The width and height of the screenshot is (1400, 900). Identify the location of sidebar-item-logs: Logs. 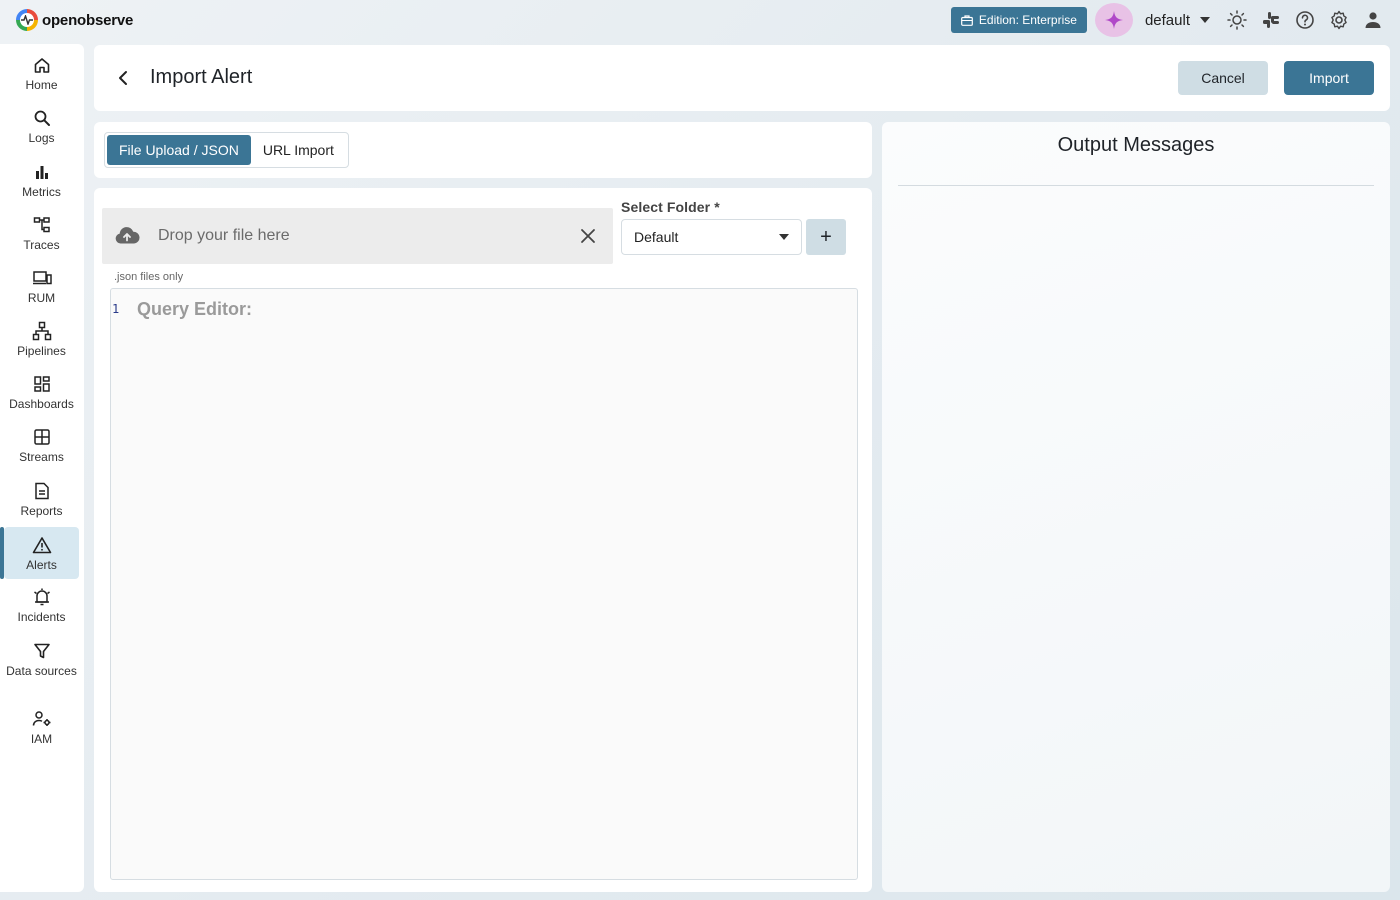
(41, 129).